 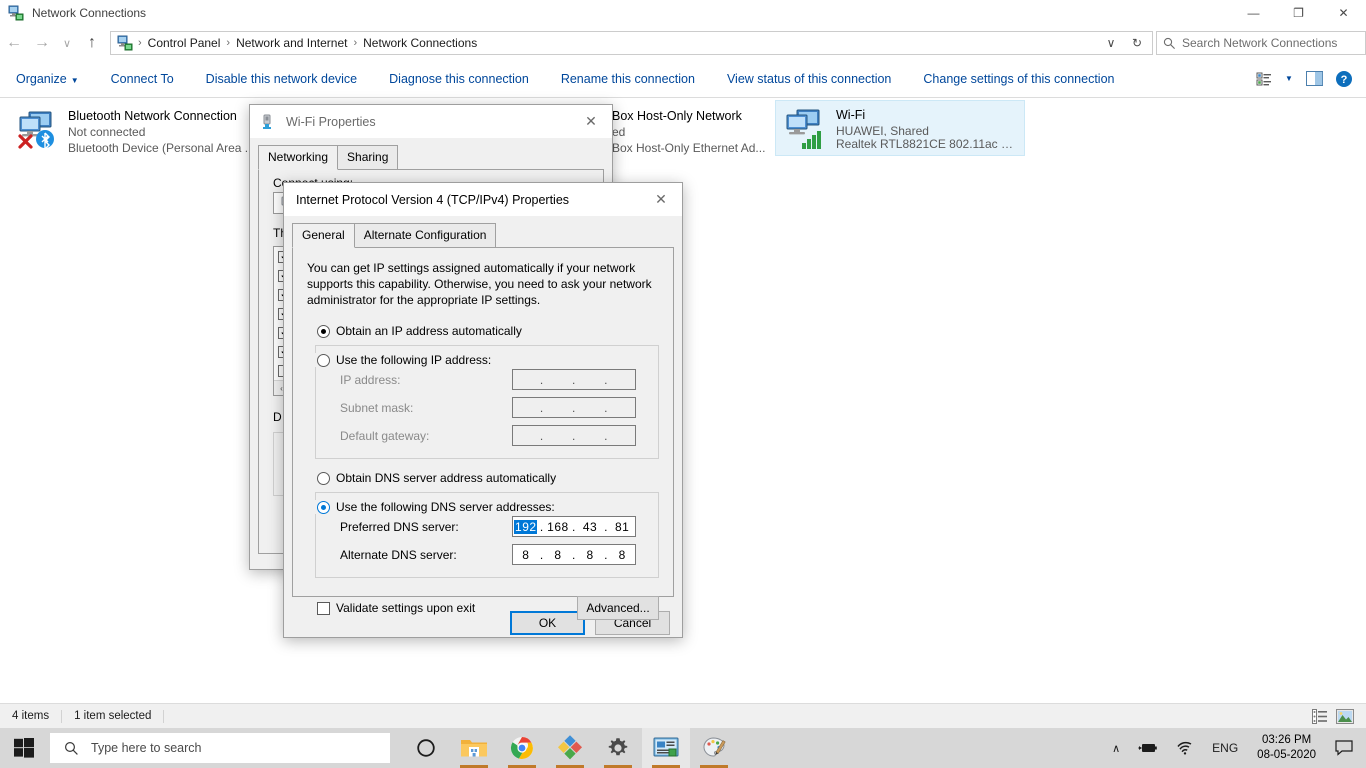 I want to click on preview-pane-icon, so click(x=1314, y=79).